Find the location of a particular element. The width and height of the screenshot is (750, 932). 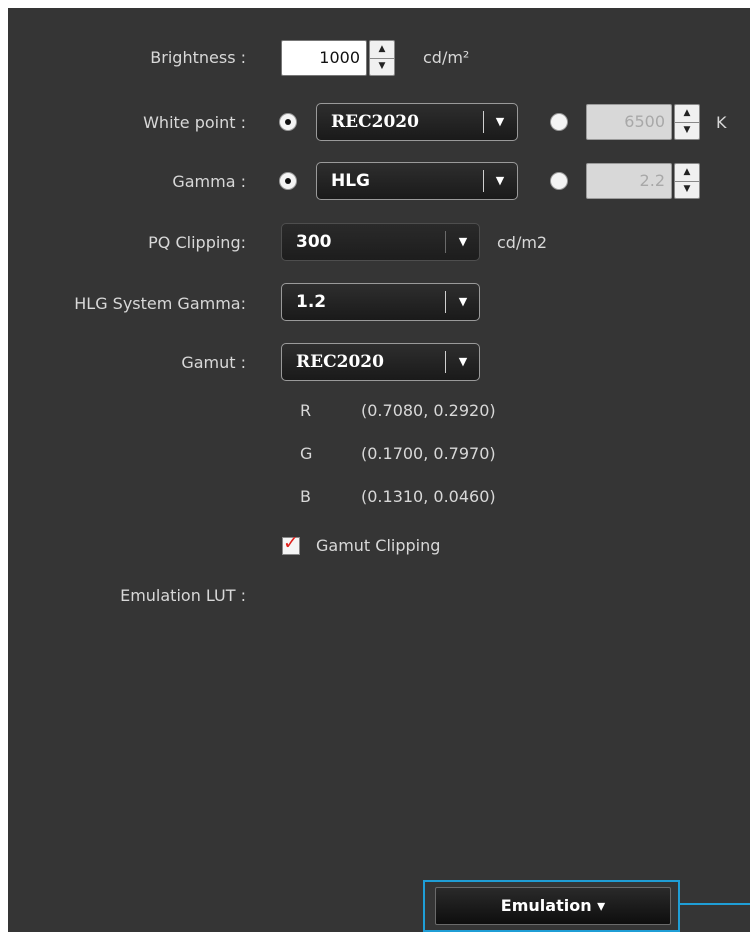

check-mark-icon: ✓ is located at coordinates (291, 543).